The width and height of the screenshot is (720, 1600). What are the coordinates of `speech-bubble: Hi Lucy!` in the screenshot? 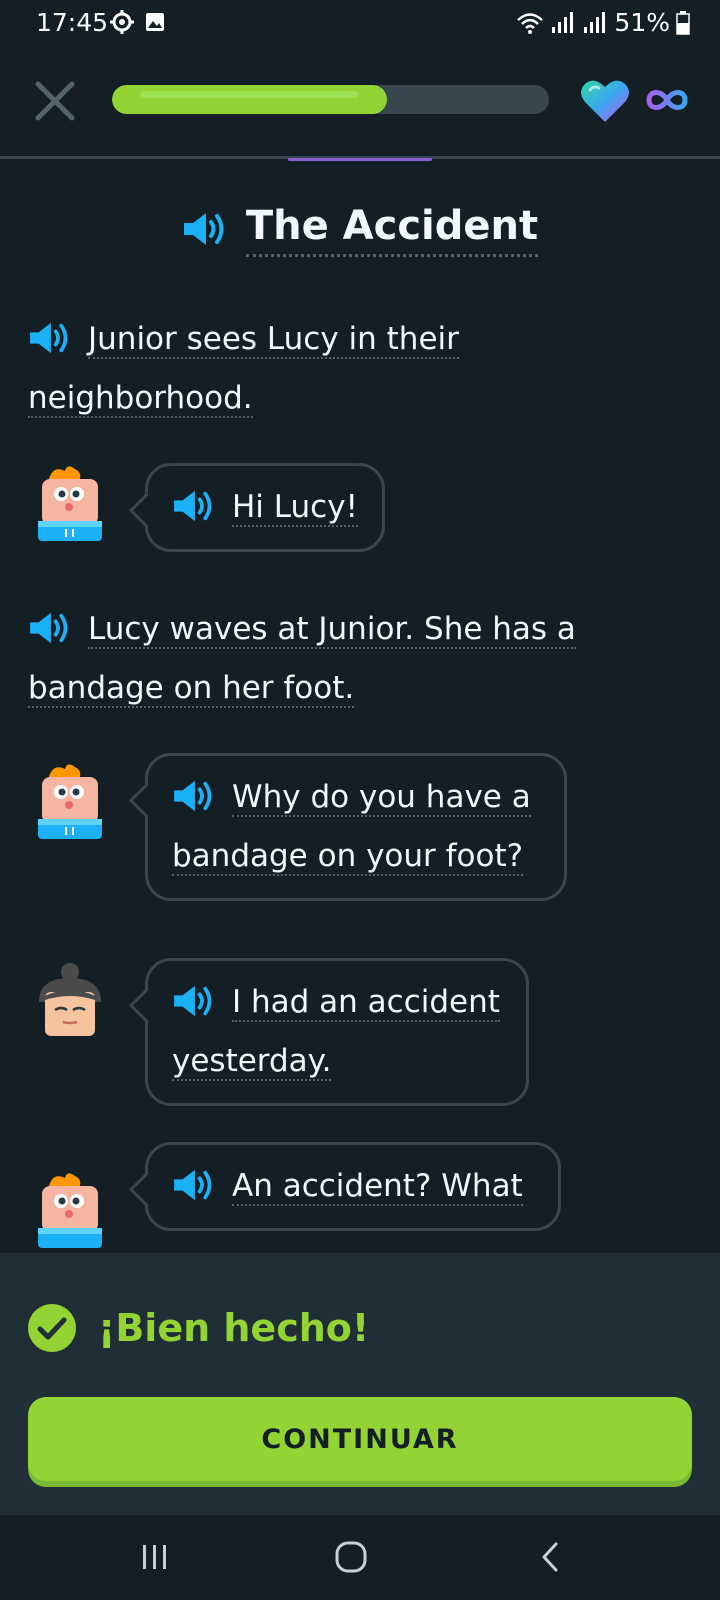 It's located at (265, 507).